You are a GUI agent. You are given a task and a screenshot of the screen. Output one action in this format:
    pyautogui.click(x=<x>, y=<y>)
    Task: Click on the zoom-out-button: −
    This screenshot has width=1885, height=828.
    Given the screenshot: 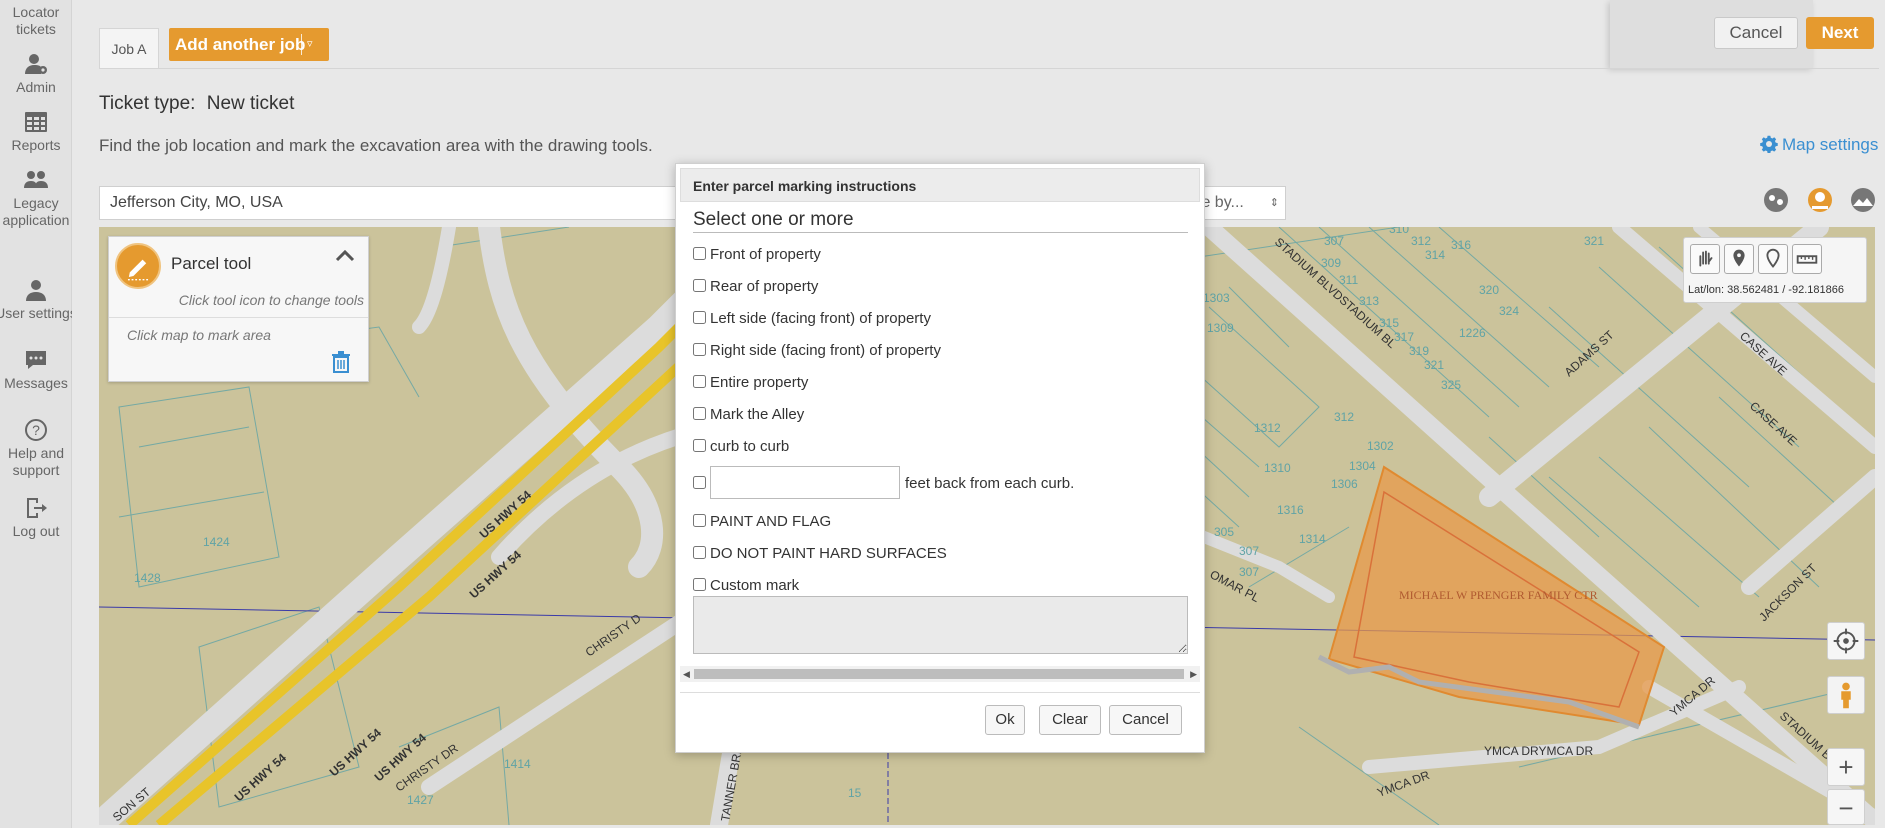 What is the action you would take?
    pyautogui.click(x=1846, y=807)
    